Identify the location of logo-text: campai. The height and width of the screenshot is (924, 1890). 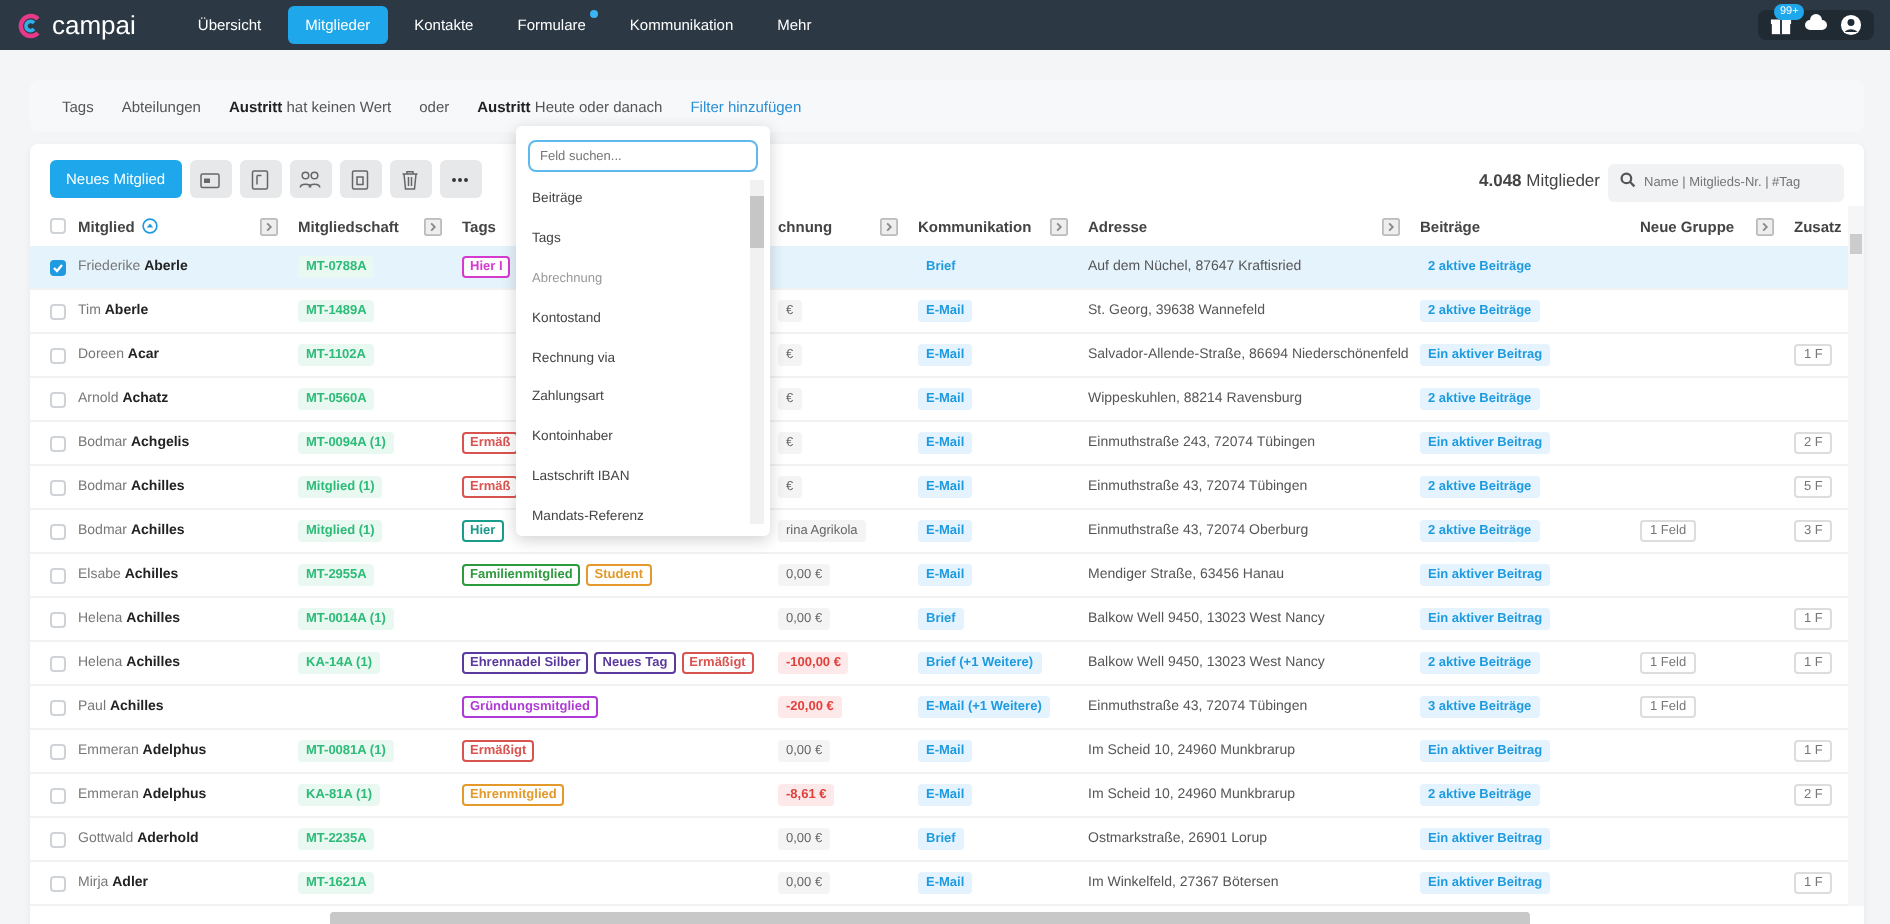
(94, 25).